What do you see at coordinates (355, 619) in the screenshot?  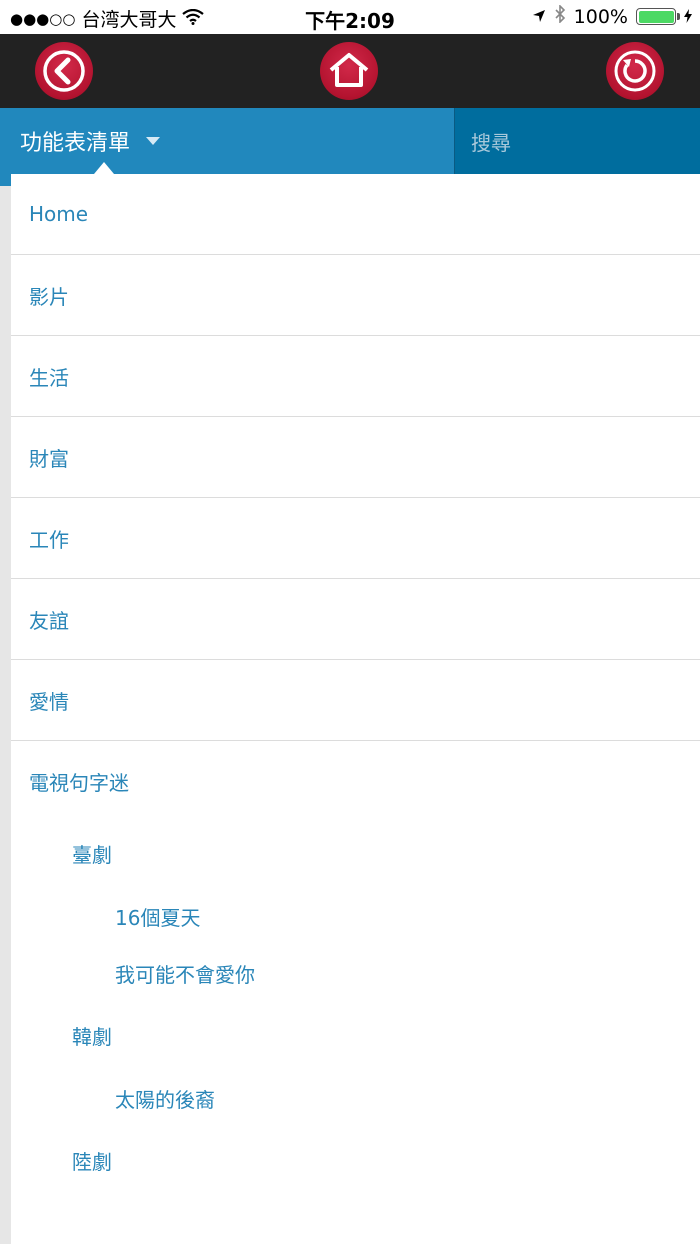 I see `menu-item-friendship: 友誼` at bounding box center [355, 619].